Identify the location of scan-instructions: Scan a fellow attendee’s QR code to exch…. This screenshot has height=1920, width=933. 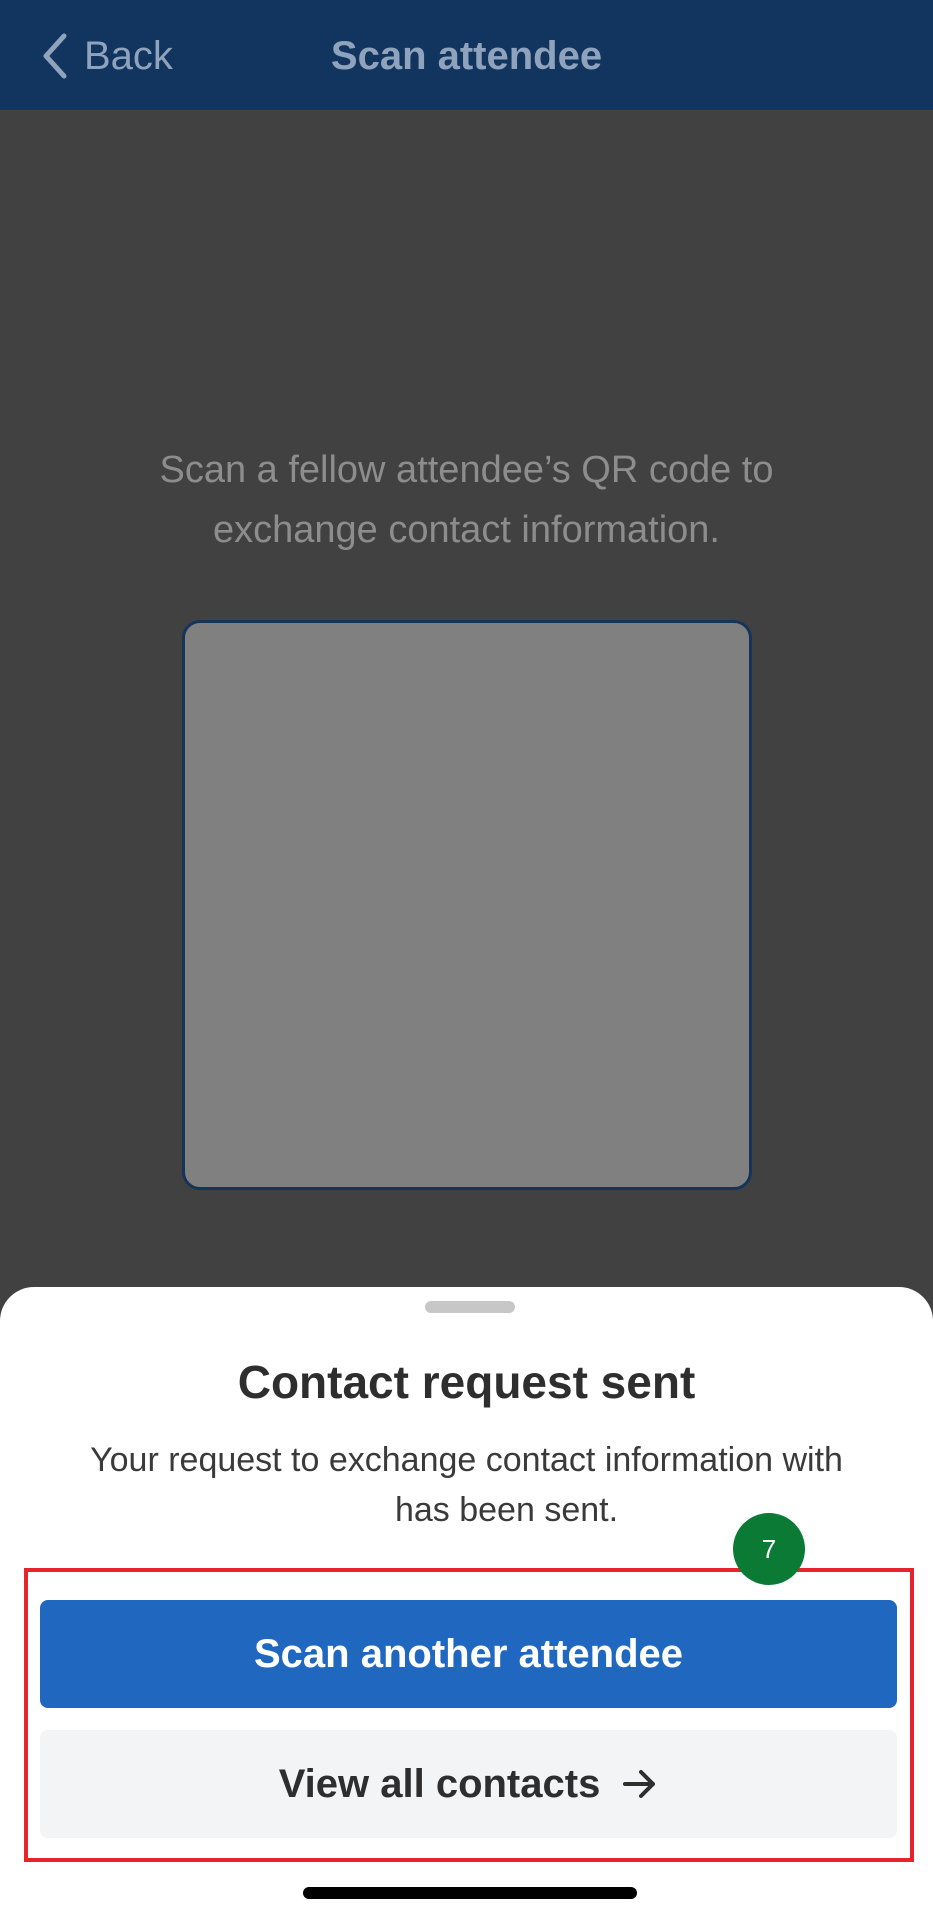
(466, 500).